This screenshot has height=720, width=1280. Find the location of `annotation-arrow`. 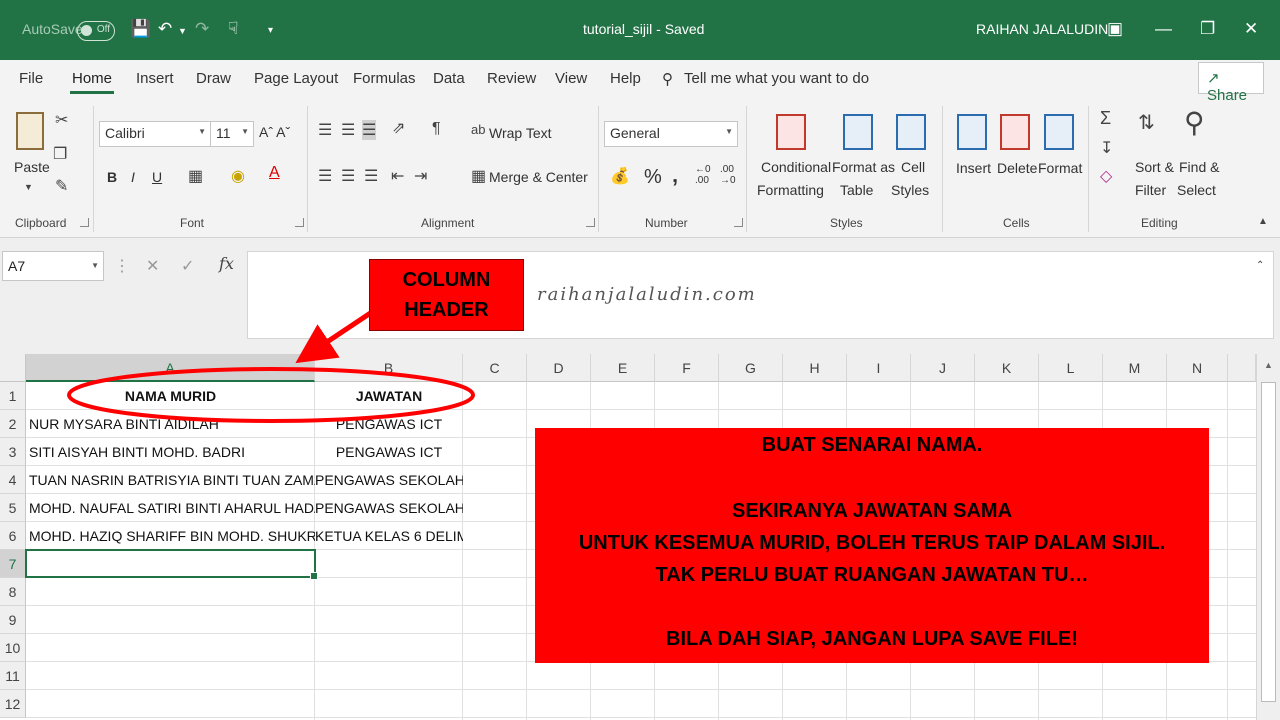

annotation-arrow is located at coordinates (334, 336).